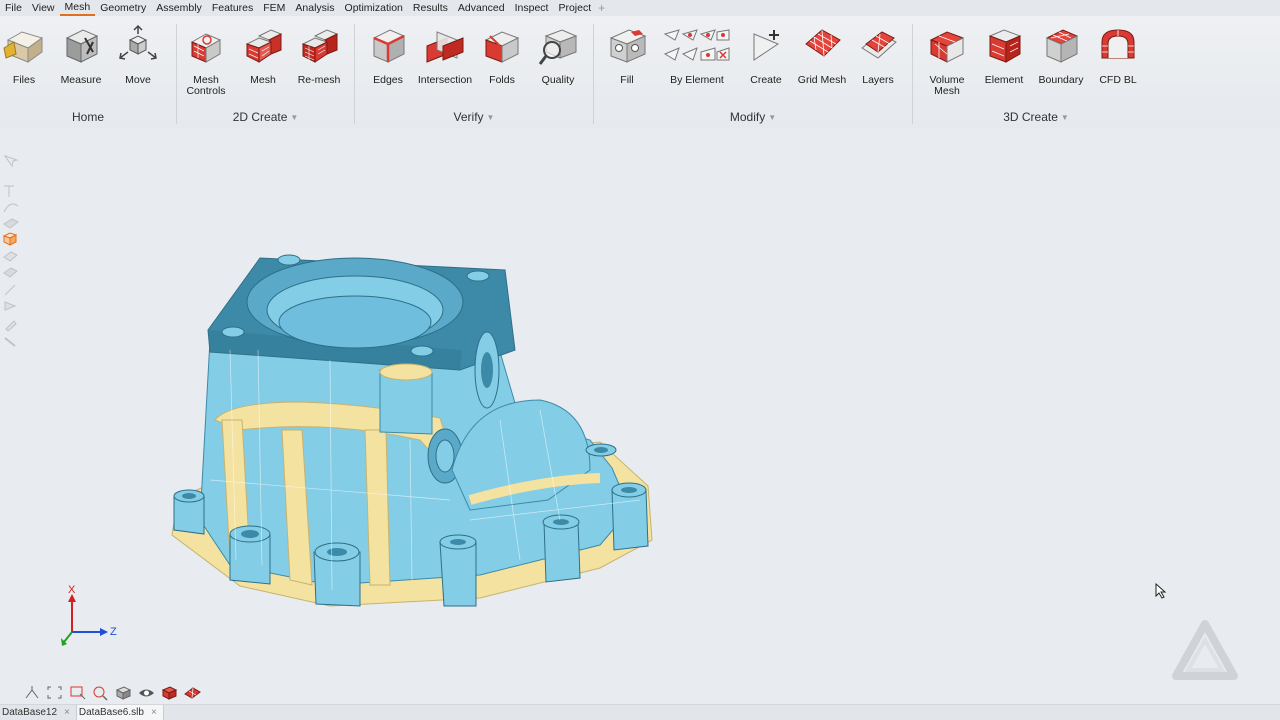 The width and height of the screenshot is (1280, 720). Describe the element at coordinates (697, 80) in the screenshot. I see `by-element-label: By Element` at that location.